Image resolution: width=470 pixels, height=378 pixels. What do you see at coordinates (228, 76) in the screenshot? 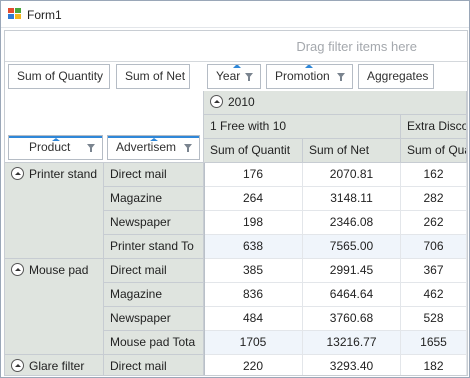
I see `field-label: Year` at bounding box center [228, 76].